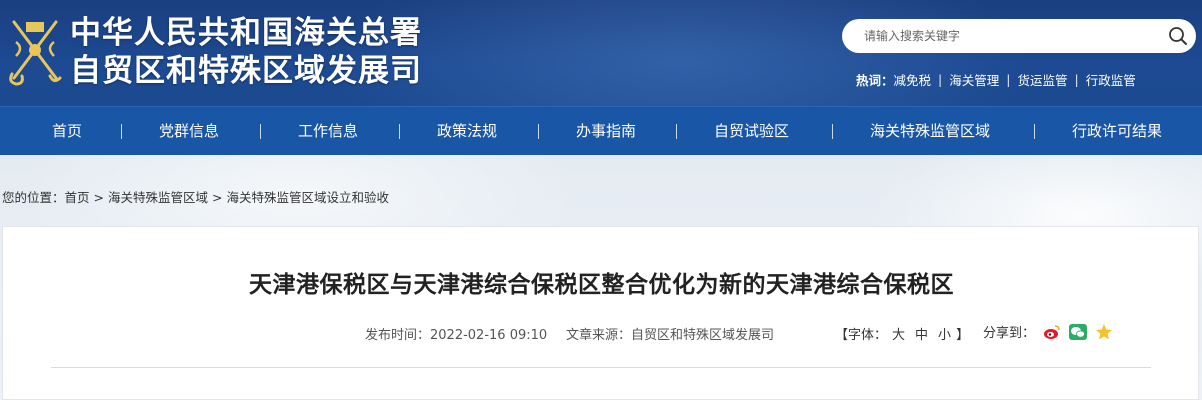  I want to click on hotwords-bar: 热词： 减免税 | 海关管理 | 货运监管 | 行政监管, so click(996, 79).